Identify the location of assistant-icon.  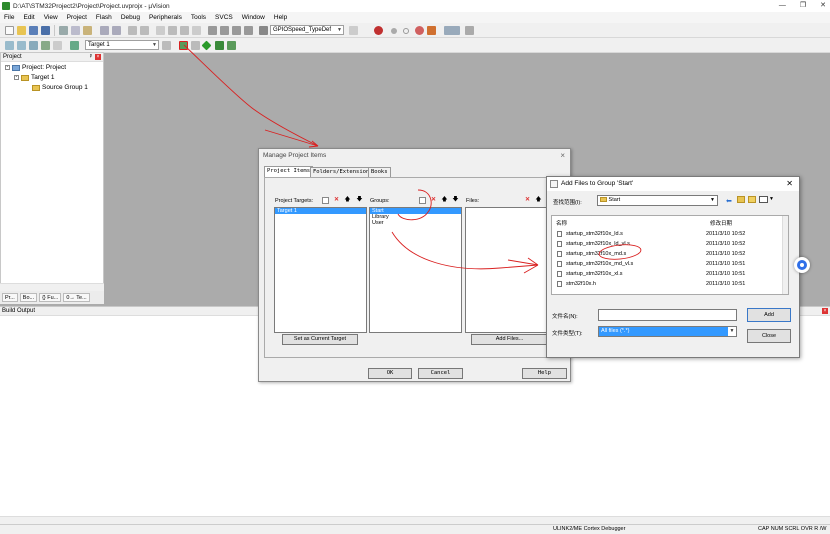
(802, 265).